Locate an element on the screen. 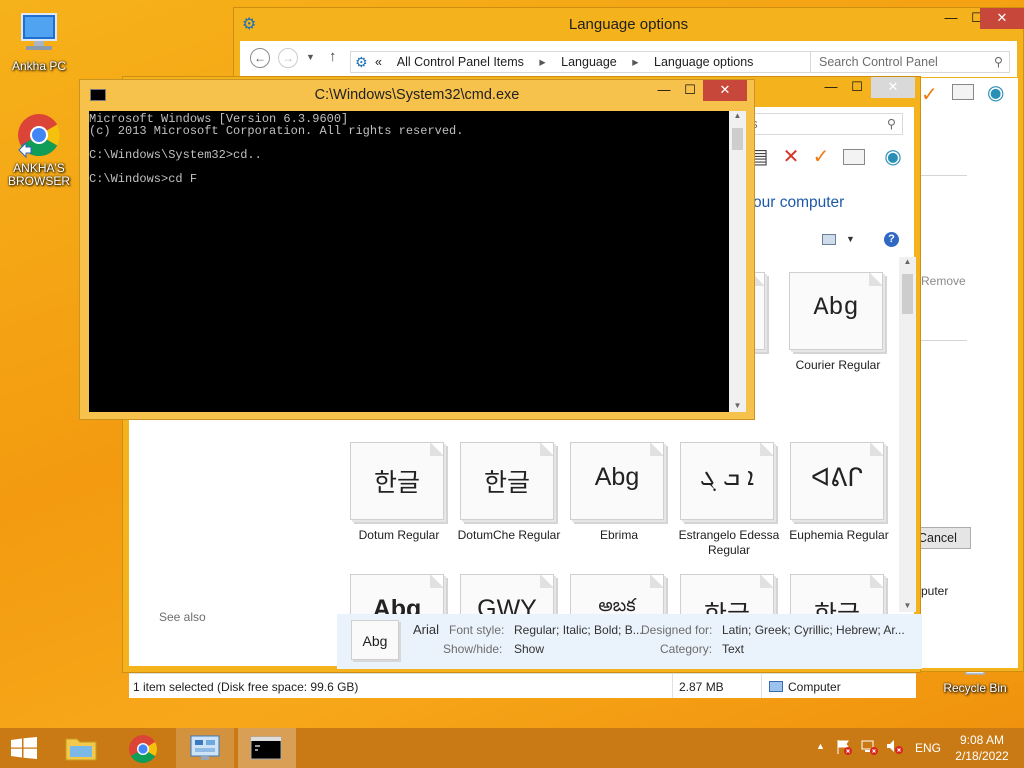 The image size is (1024, 768). input-language: ENG is located at coordinates (928, 748).